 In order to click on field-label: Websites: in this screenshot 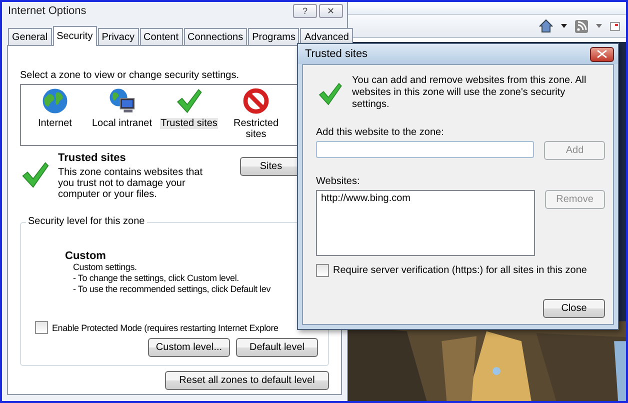, I will do `click(338, 181)`.